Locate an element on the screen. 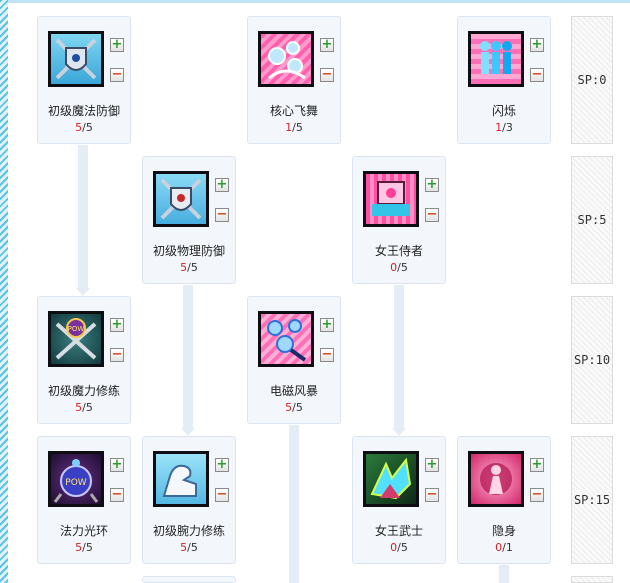 This screenshot has width=630, height=583. skill-level-max: 1 is located at coordinates (509, 547).